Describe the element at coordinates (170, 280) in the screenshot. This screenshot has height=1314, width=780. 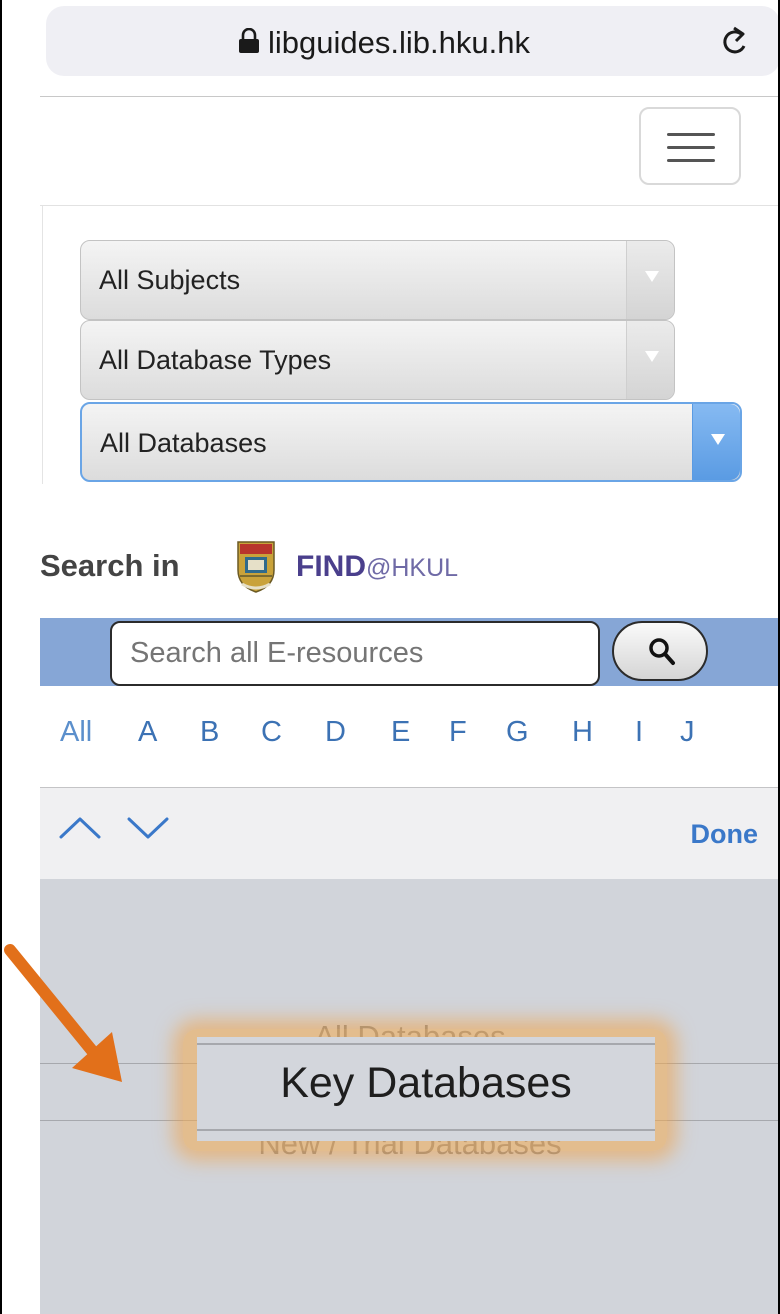
I see `subjects-select-value: All Subjects` at that location.